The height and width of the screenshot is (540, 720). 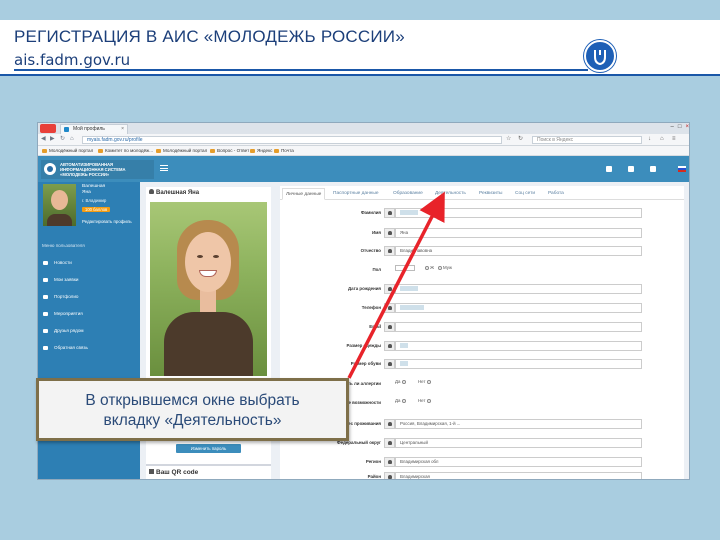 What do you see at coordinates (682, 169) in the screenshot?
I see `language-flag-icon` at bounding box center [682, 169].